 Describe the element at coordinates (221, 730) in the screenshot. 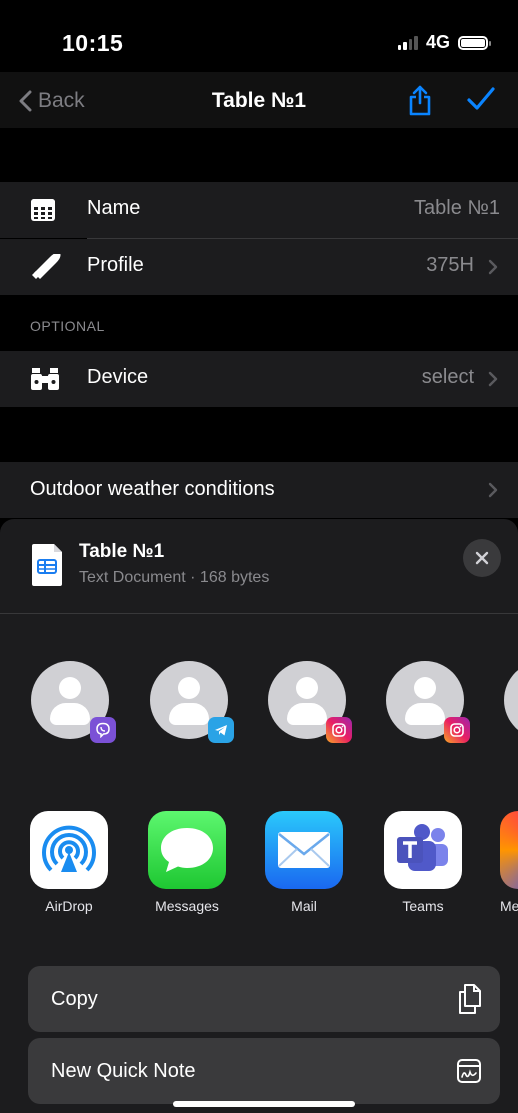

I see `telegram-icon` at that location.